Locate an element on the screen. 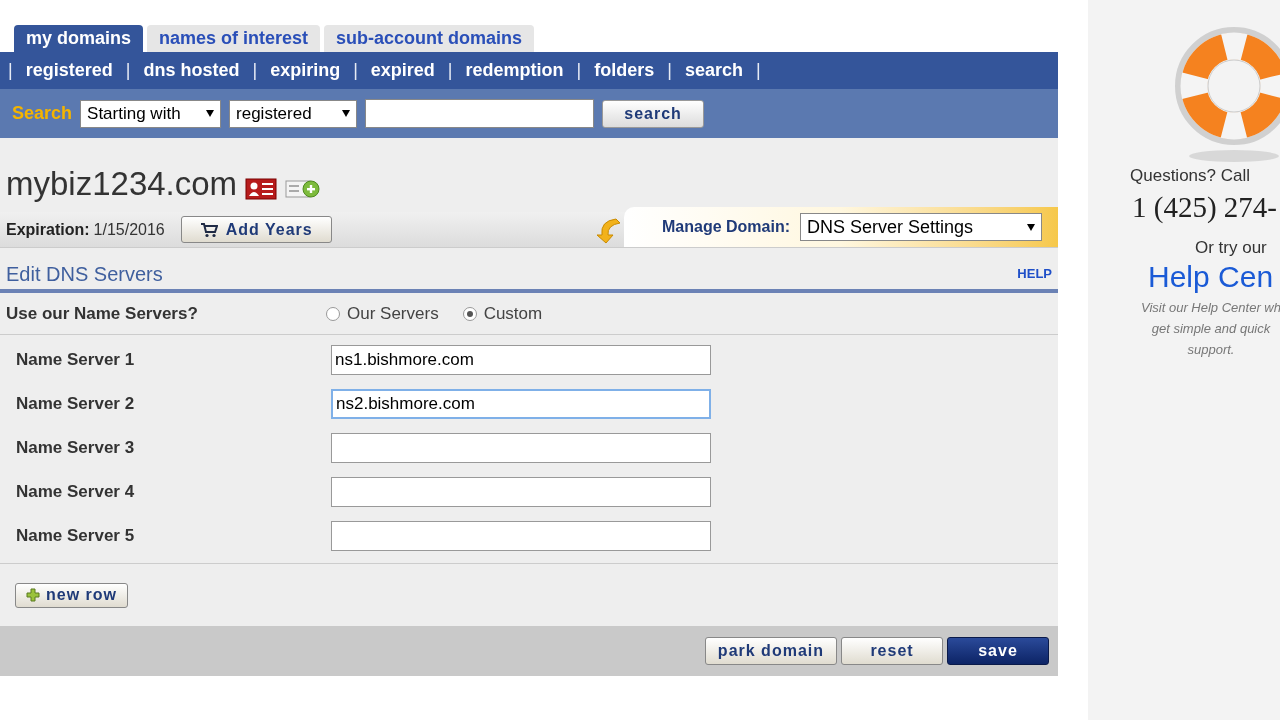 Image resolution: width=1280 pixels, height=720 pixels. help-link: HELP is located at coordinates (1034, 273).